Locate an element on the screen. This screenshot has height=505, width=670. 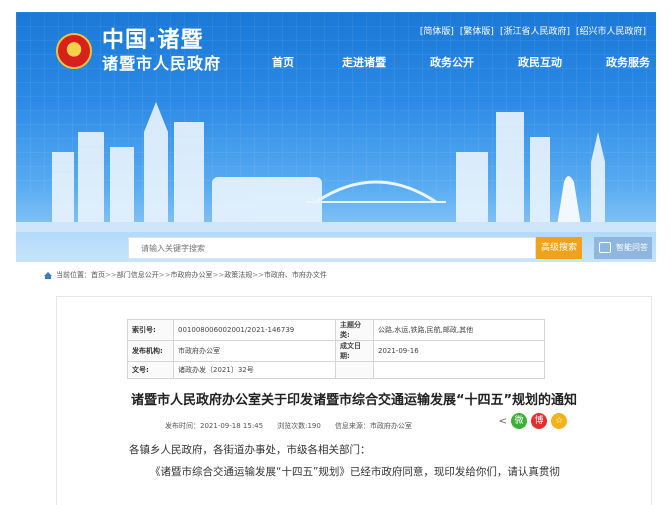
top-links: [简体版] [繁体版] [浙江省人民政府] [绍兴市人民政府] is located at coordinates (533, 30).